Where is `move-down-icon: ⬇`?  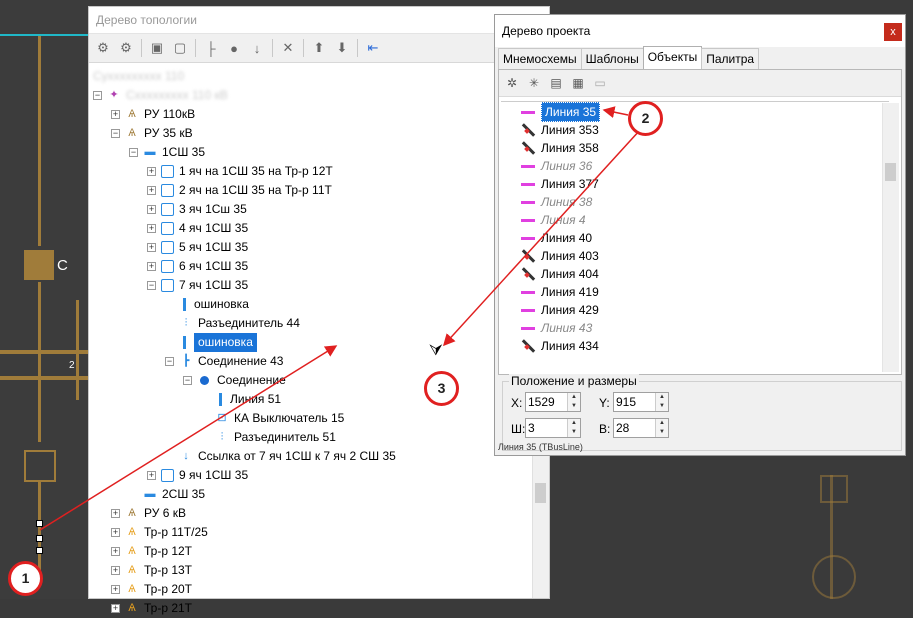 move-down-icon: ⬇ is located at coordinates (342, 48).